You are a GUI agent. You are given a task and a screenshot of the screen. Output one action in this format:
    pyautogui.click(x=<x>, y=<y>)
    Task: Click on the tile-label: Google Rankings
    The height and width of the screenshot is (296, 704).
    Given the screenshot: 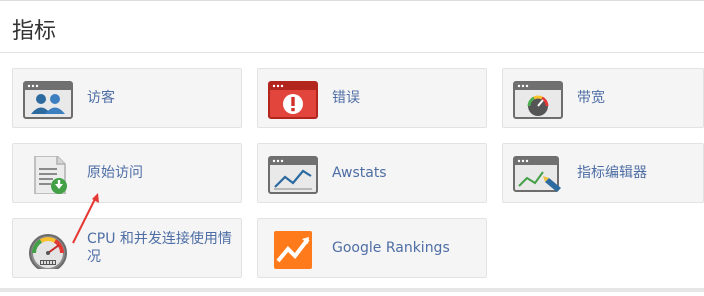 What is the action you would take?
    pyautogui.click(x=391, y=248)
    